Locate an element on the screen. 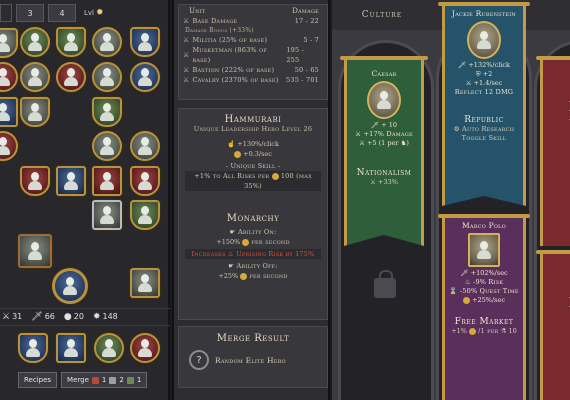 The width and height of the screenshot is (570, 400). damage-table-header: Unit Damage is located at coordinates (253, 10).